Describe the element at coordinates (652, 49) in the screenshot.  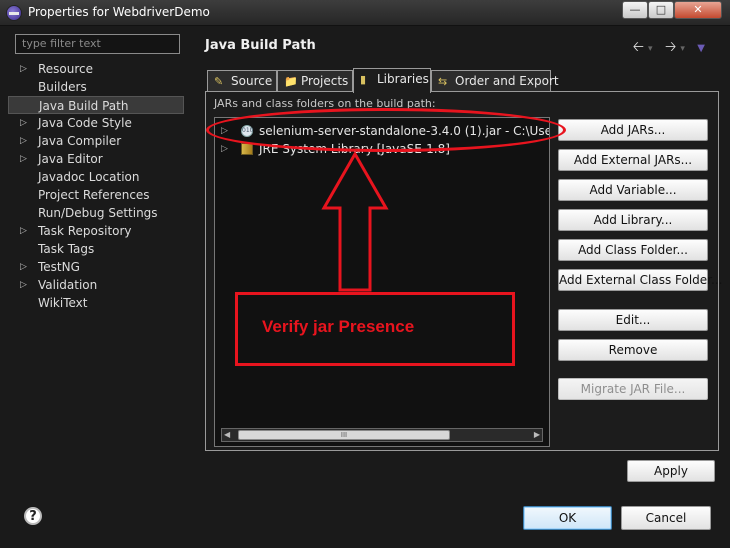
I see `back-dropdown-icon: ▾` at that location.